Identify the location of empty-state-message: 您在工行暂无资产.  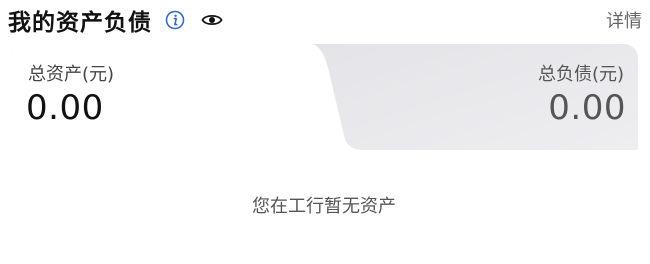
(324, 206).